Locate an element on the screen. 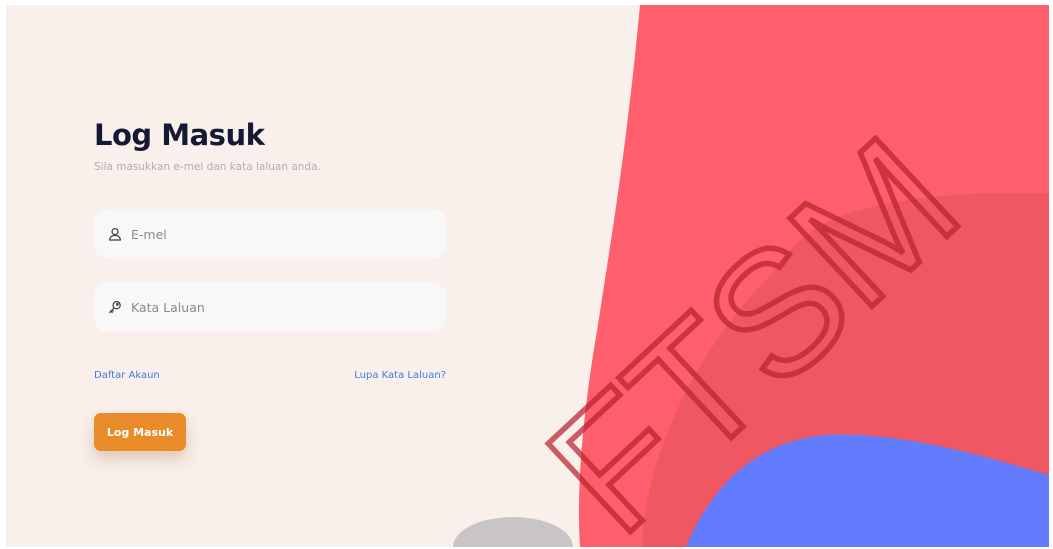  user-icon is located at coordinates (115, 234).